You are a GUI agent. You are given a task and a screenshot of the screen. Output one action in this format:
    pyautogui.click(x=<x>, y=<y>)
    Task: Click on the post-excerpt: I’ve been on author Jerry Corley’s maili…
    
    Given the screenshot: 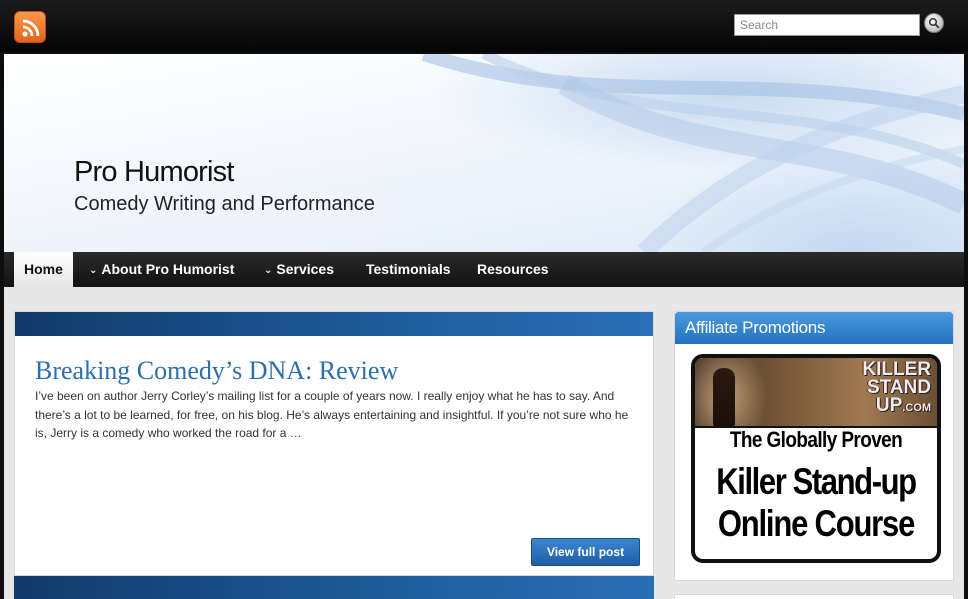 What is the action you would take?
    pyautogui.click(x=332, y=414)
    